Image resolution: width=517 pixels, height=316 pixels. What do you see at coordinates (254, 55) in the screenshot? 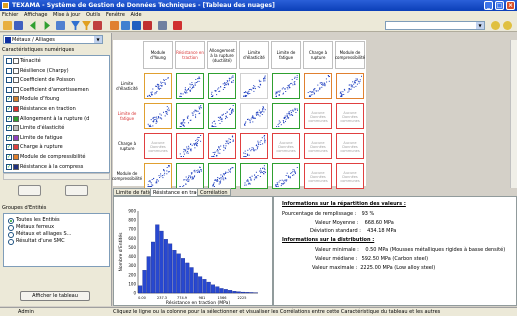
I see `matrix-column-header: Limite d'élasticité` at bounding box center [254, 55].